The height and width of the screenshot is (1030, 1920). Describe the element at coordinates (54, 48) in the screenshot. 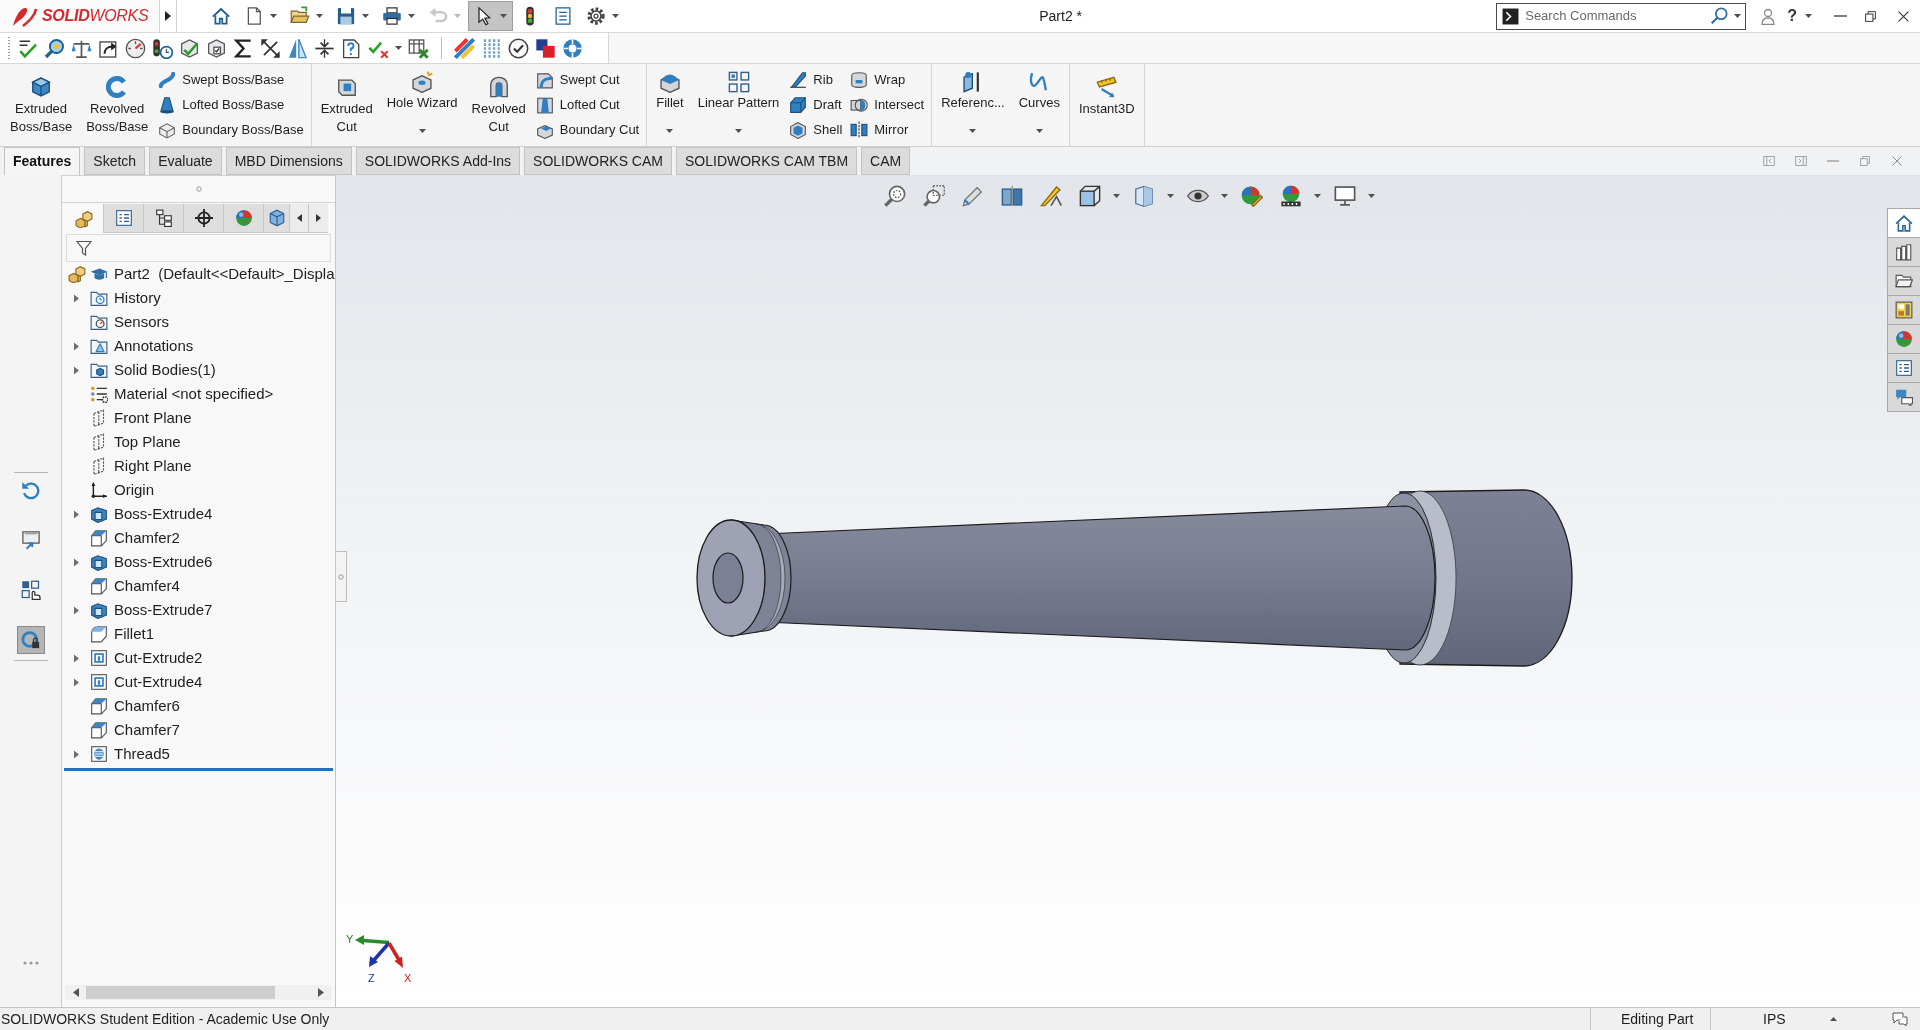

I see `magnifier-dot-icon` at that location.